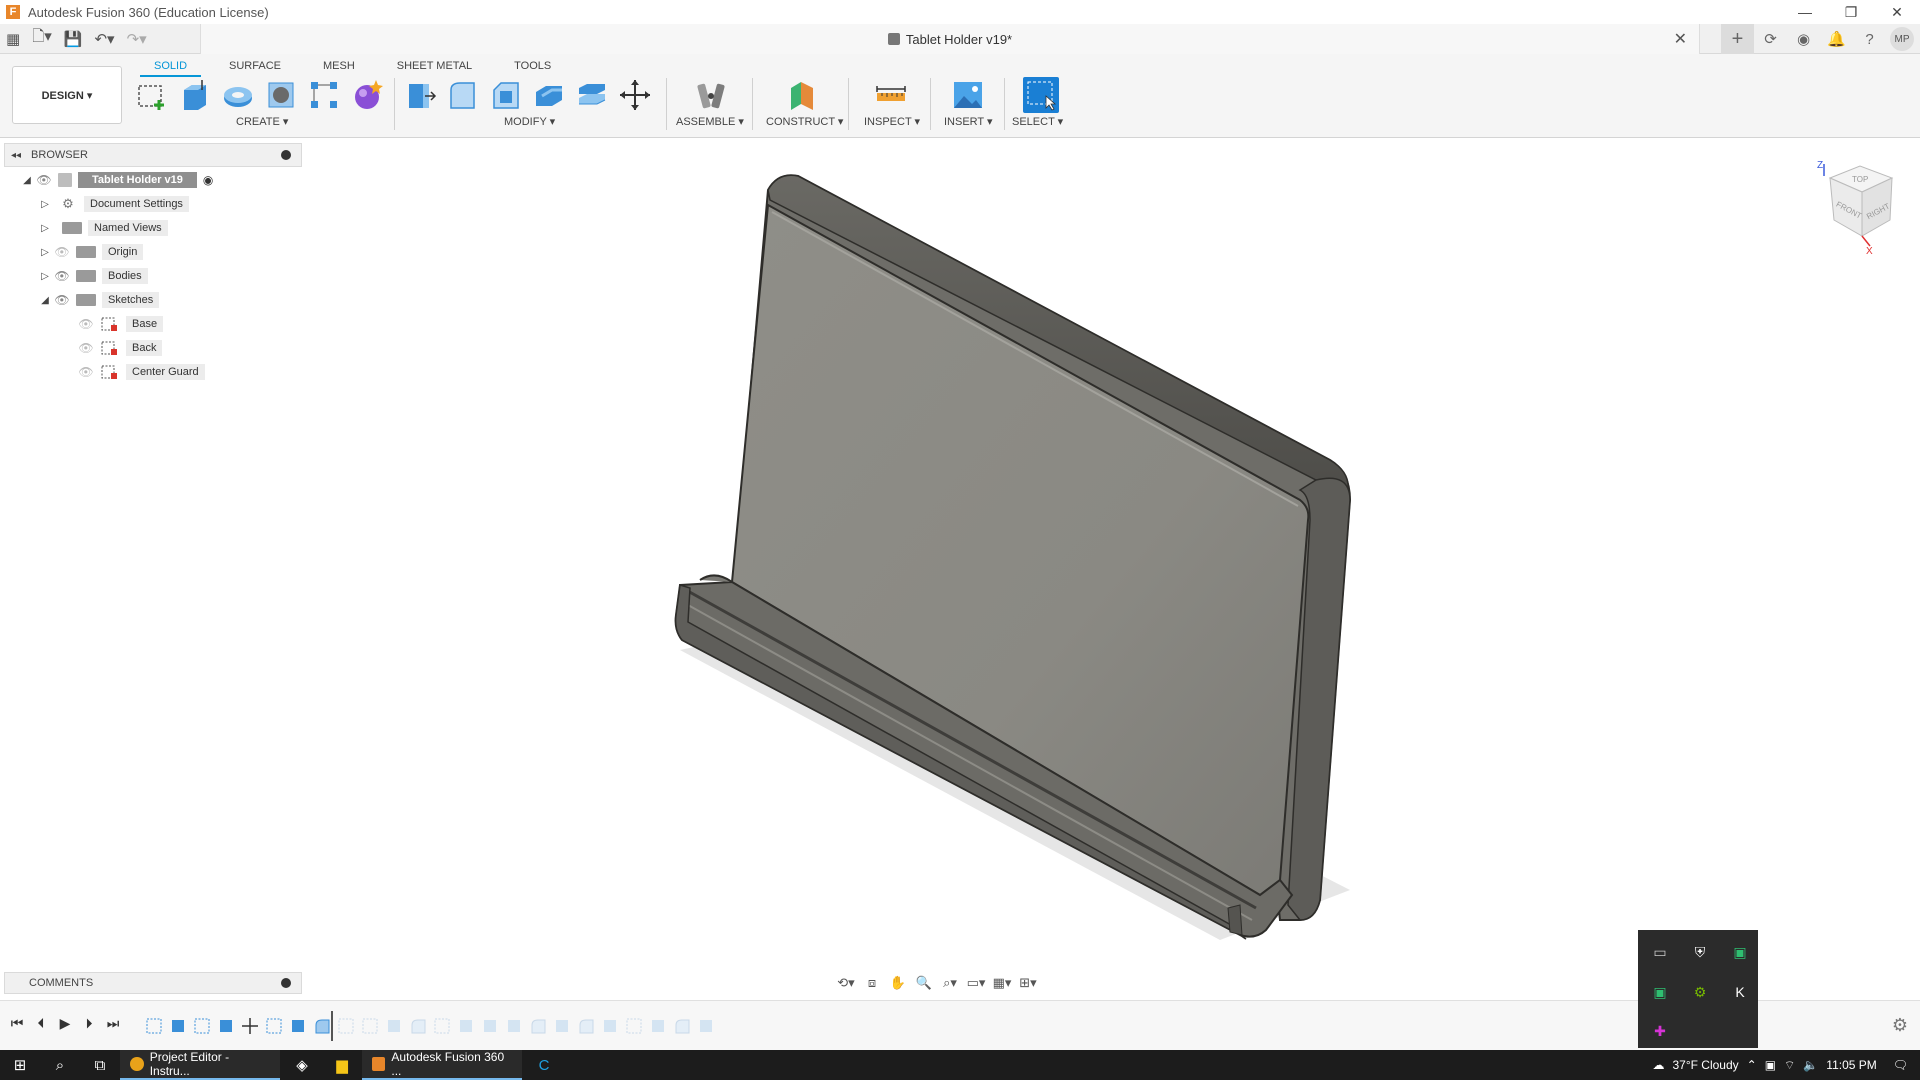 This screenshot has width=1920, height=1080. Describe the element at coordinates (892, 121) in the screenshot. I see `inspect-menu: INSPECT ▾` at that location.